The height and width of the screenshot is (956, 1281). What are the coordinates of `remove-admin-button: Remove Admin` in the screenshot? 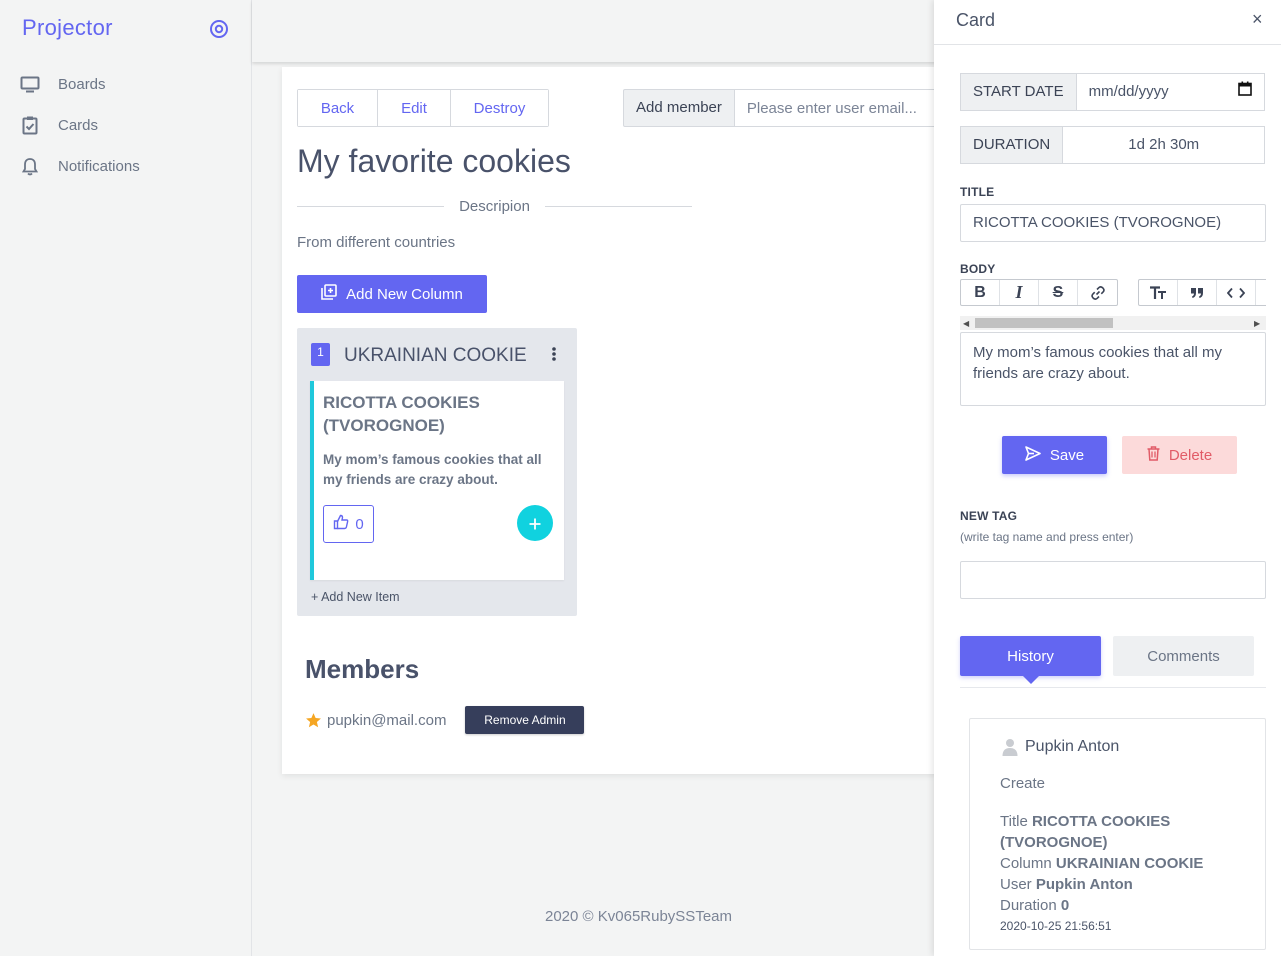 It's located at (525, 720).